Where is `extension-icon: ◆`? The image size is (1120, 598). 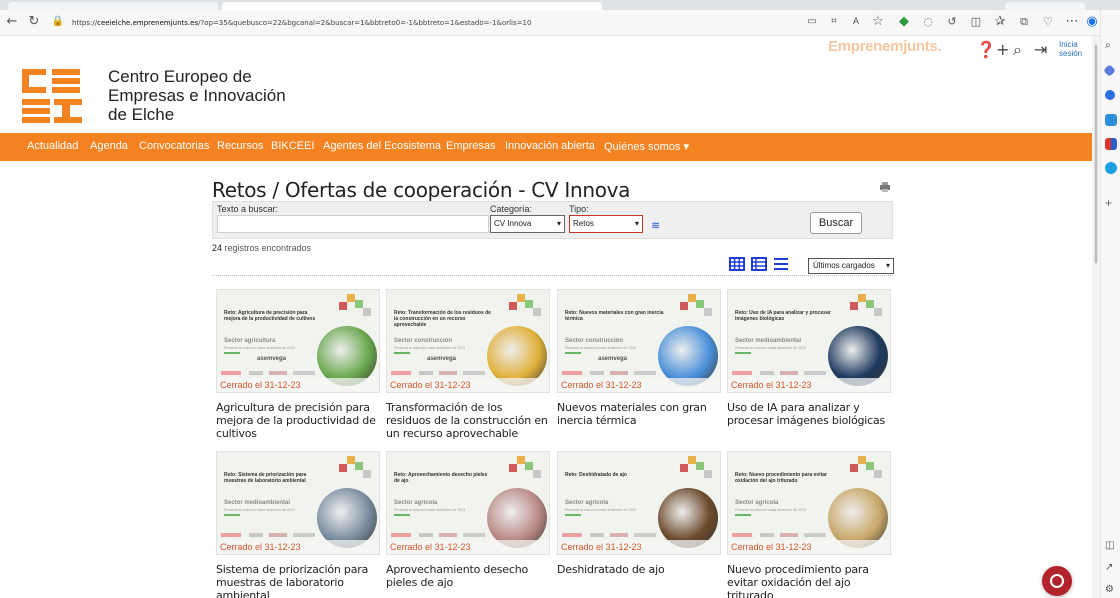
extension-icon: ◆ is located at coordinates (904, 22).